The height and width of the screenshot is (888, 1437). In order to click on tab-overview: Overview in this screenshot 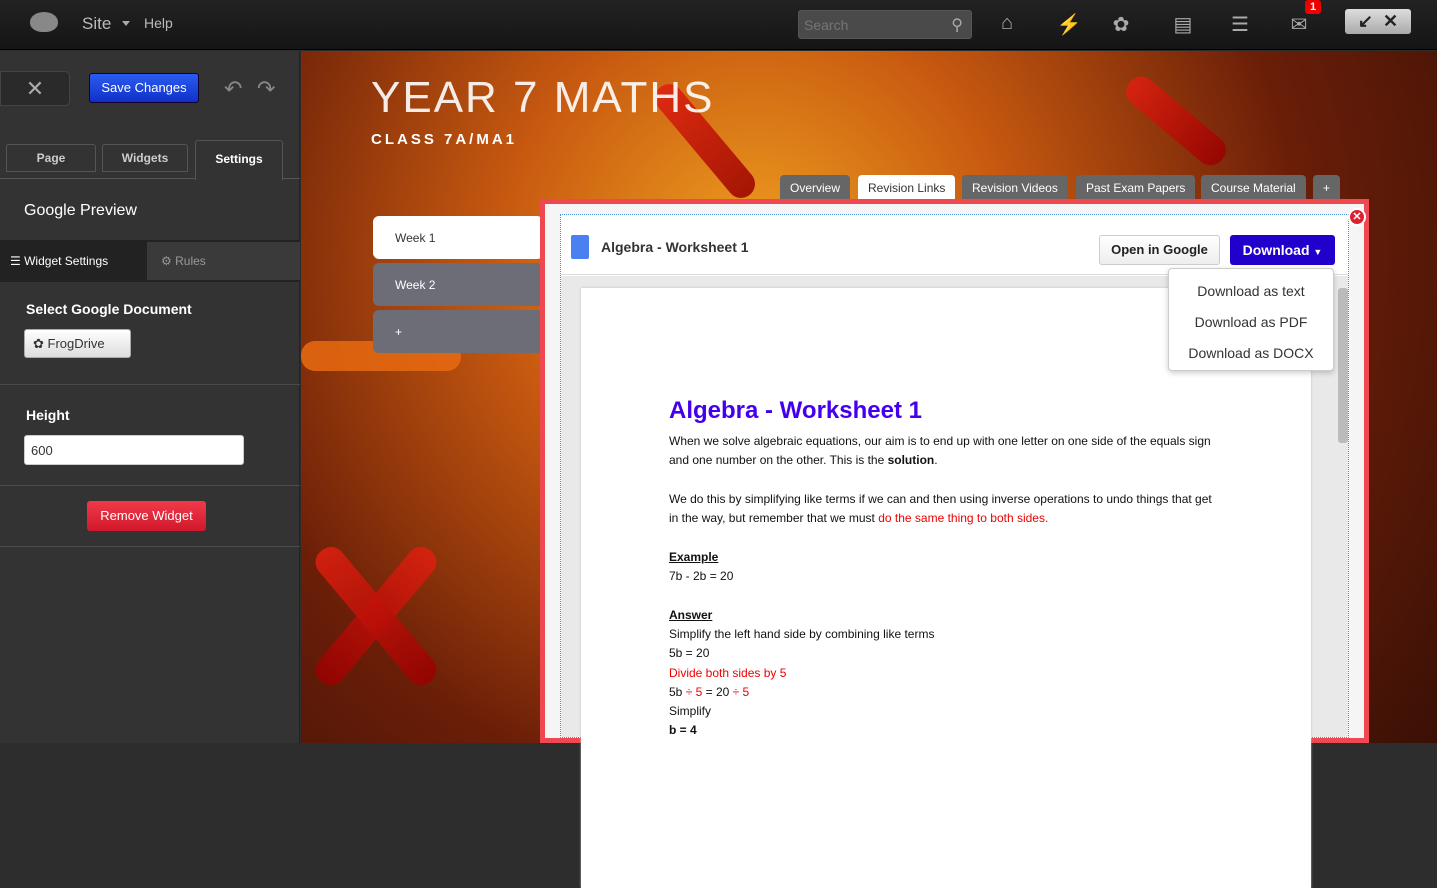, I will do `click(815, 187)`.